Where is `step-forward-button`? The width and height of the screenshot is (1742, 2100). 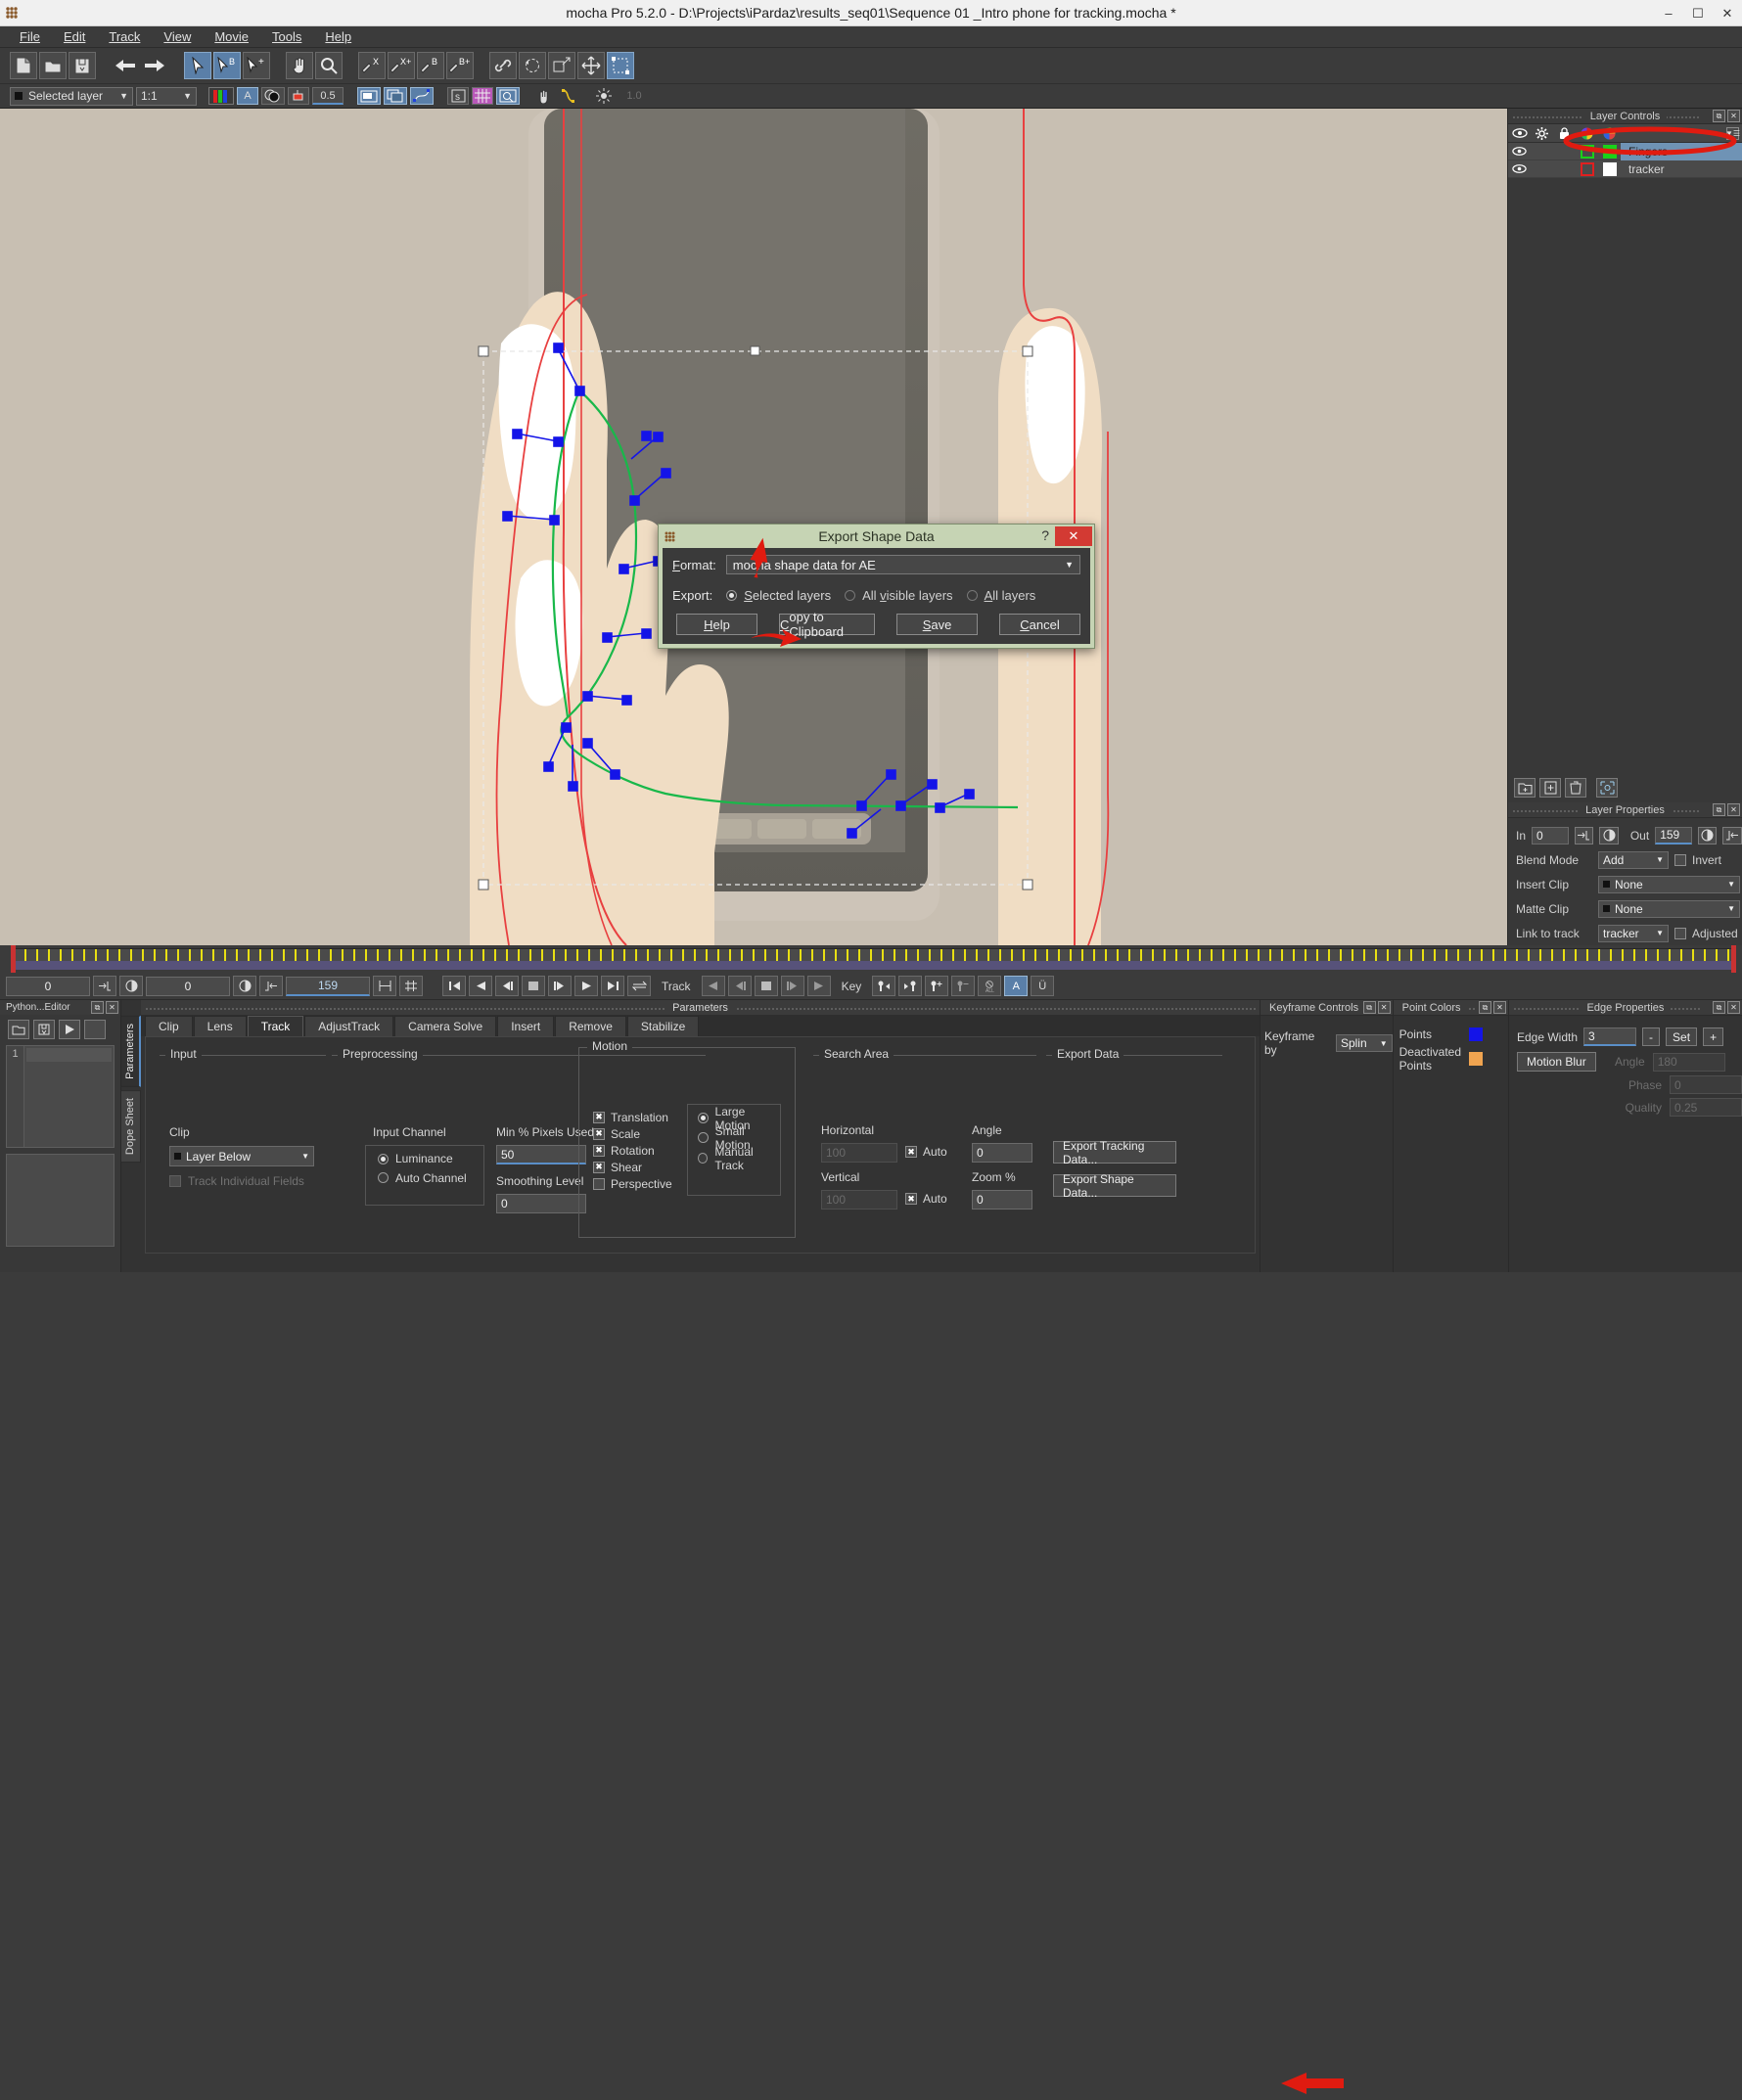
step-forward-button is located at coordinates (560, 986).